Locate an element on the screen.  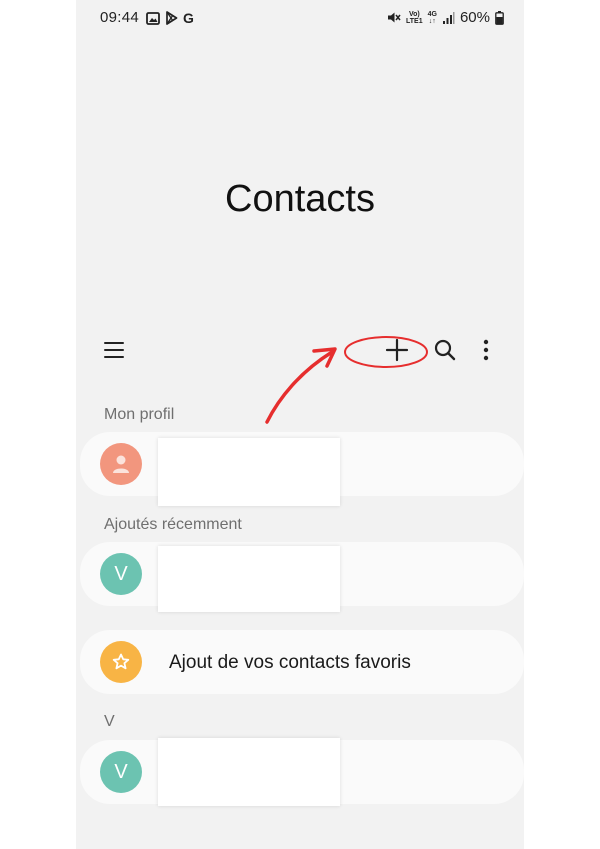
annotation-circle is located at coordinates (386, 352).